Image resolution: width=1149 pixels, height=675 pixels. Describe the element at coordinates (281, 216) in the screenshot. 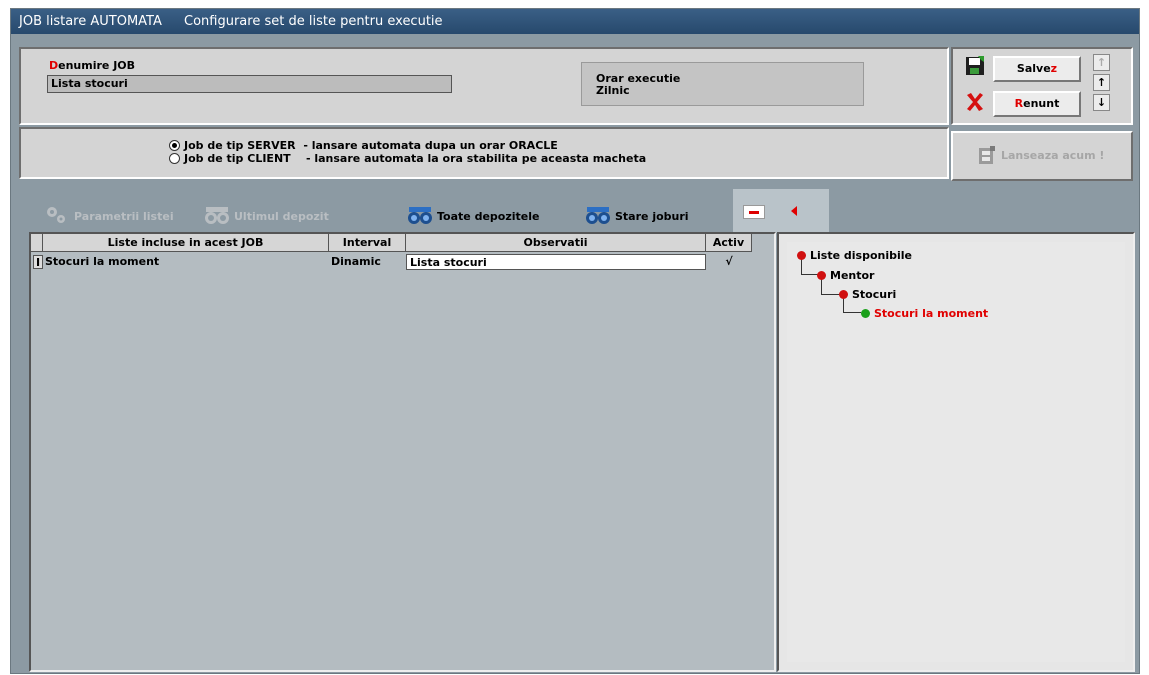

I see `last-deposit-label: Ultimul depozit` at that location.